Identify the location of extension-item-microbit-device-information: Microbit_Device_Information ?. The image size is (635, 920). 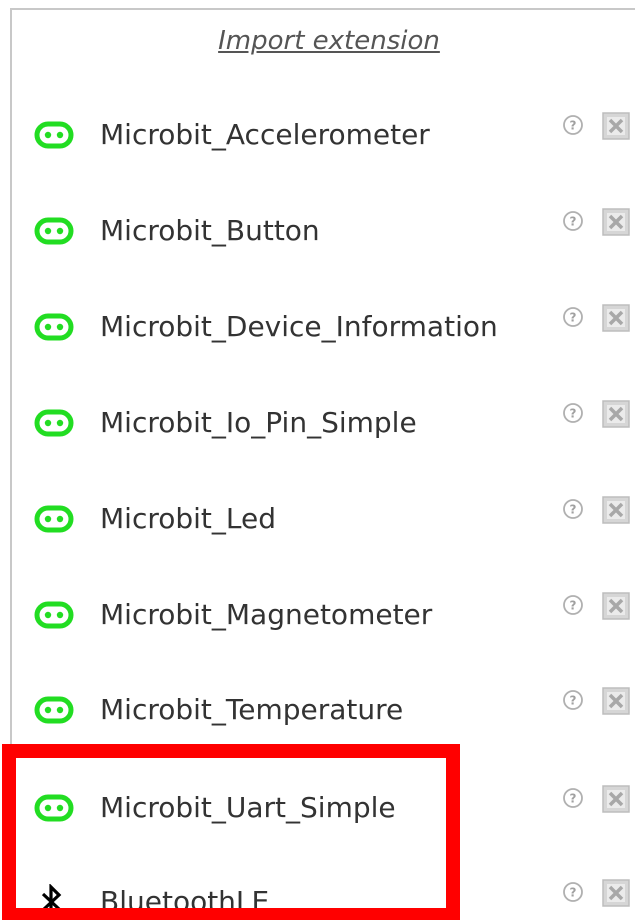
(323, 327).